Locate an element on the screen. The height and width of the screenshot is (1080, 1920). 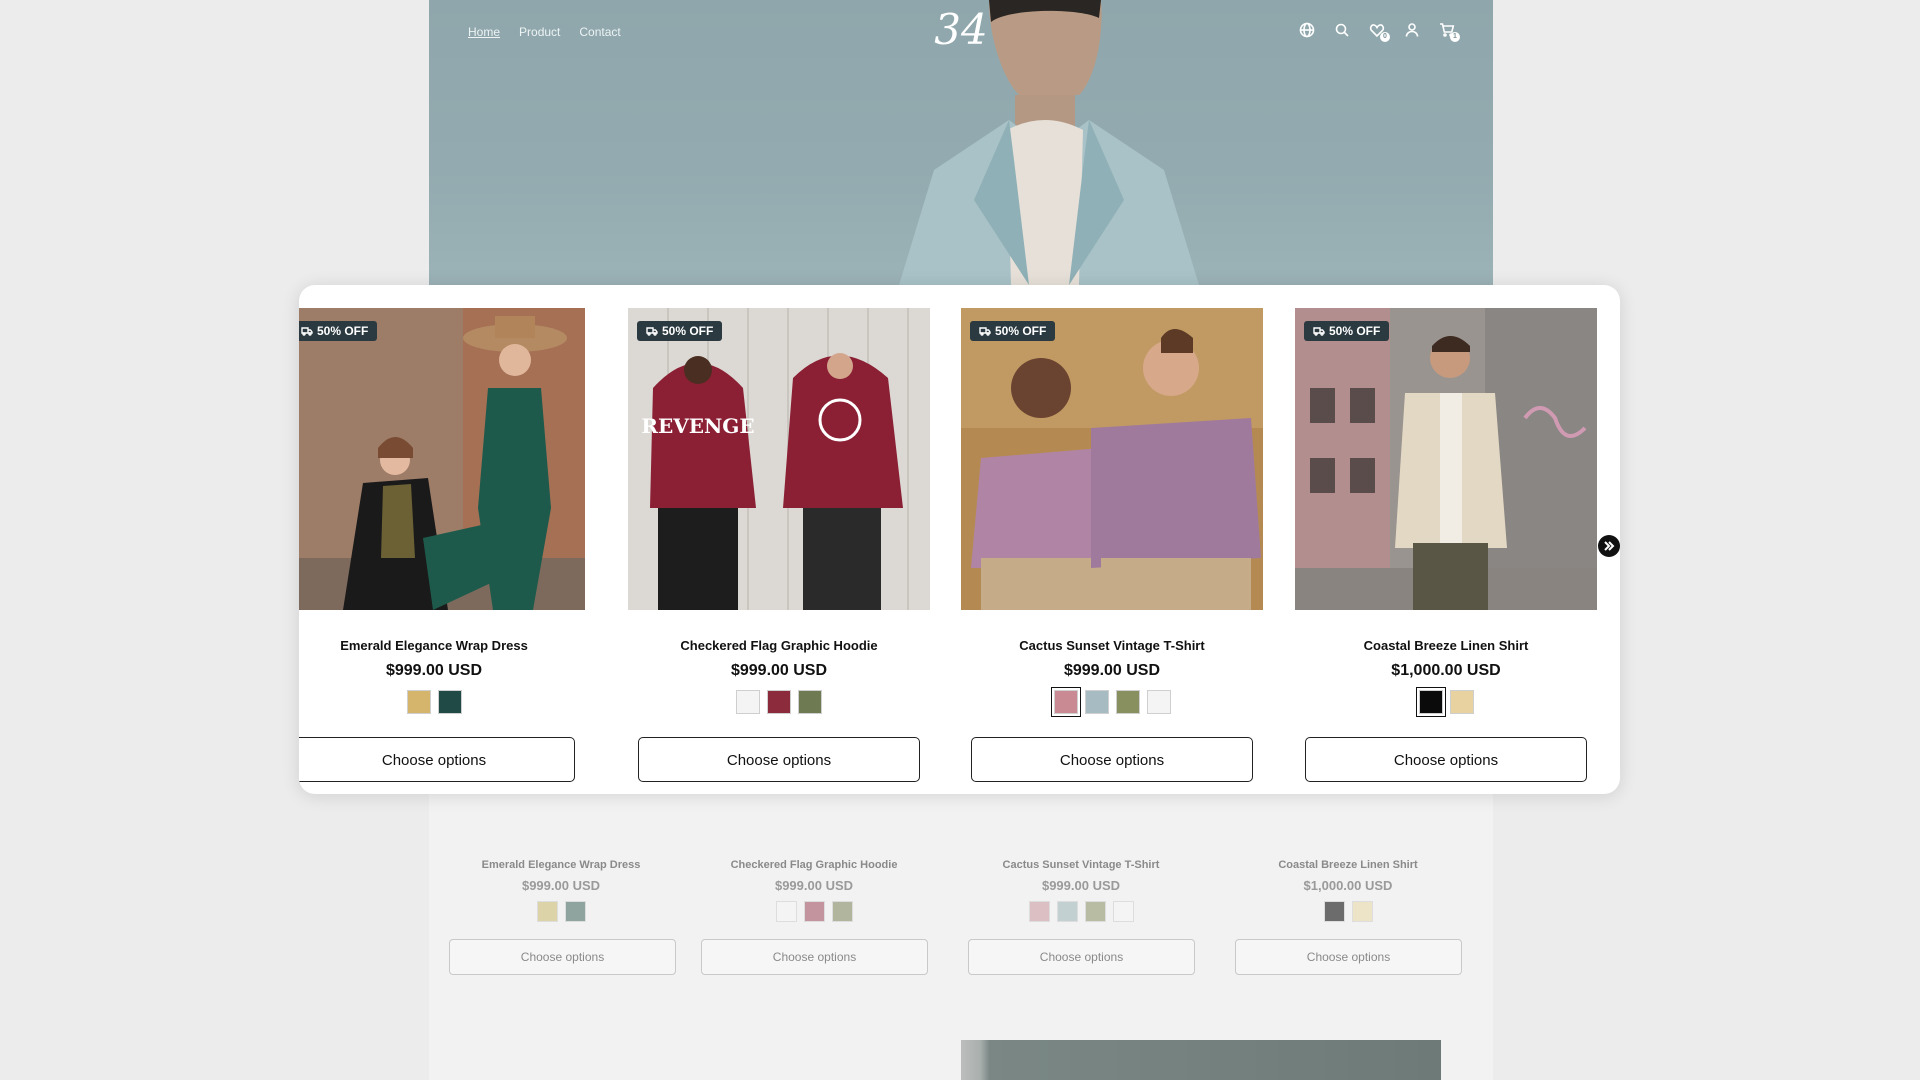
linen-shirt-photo is located at coordinates (1446, 459).